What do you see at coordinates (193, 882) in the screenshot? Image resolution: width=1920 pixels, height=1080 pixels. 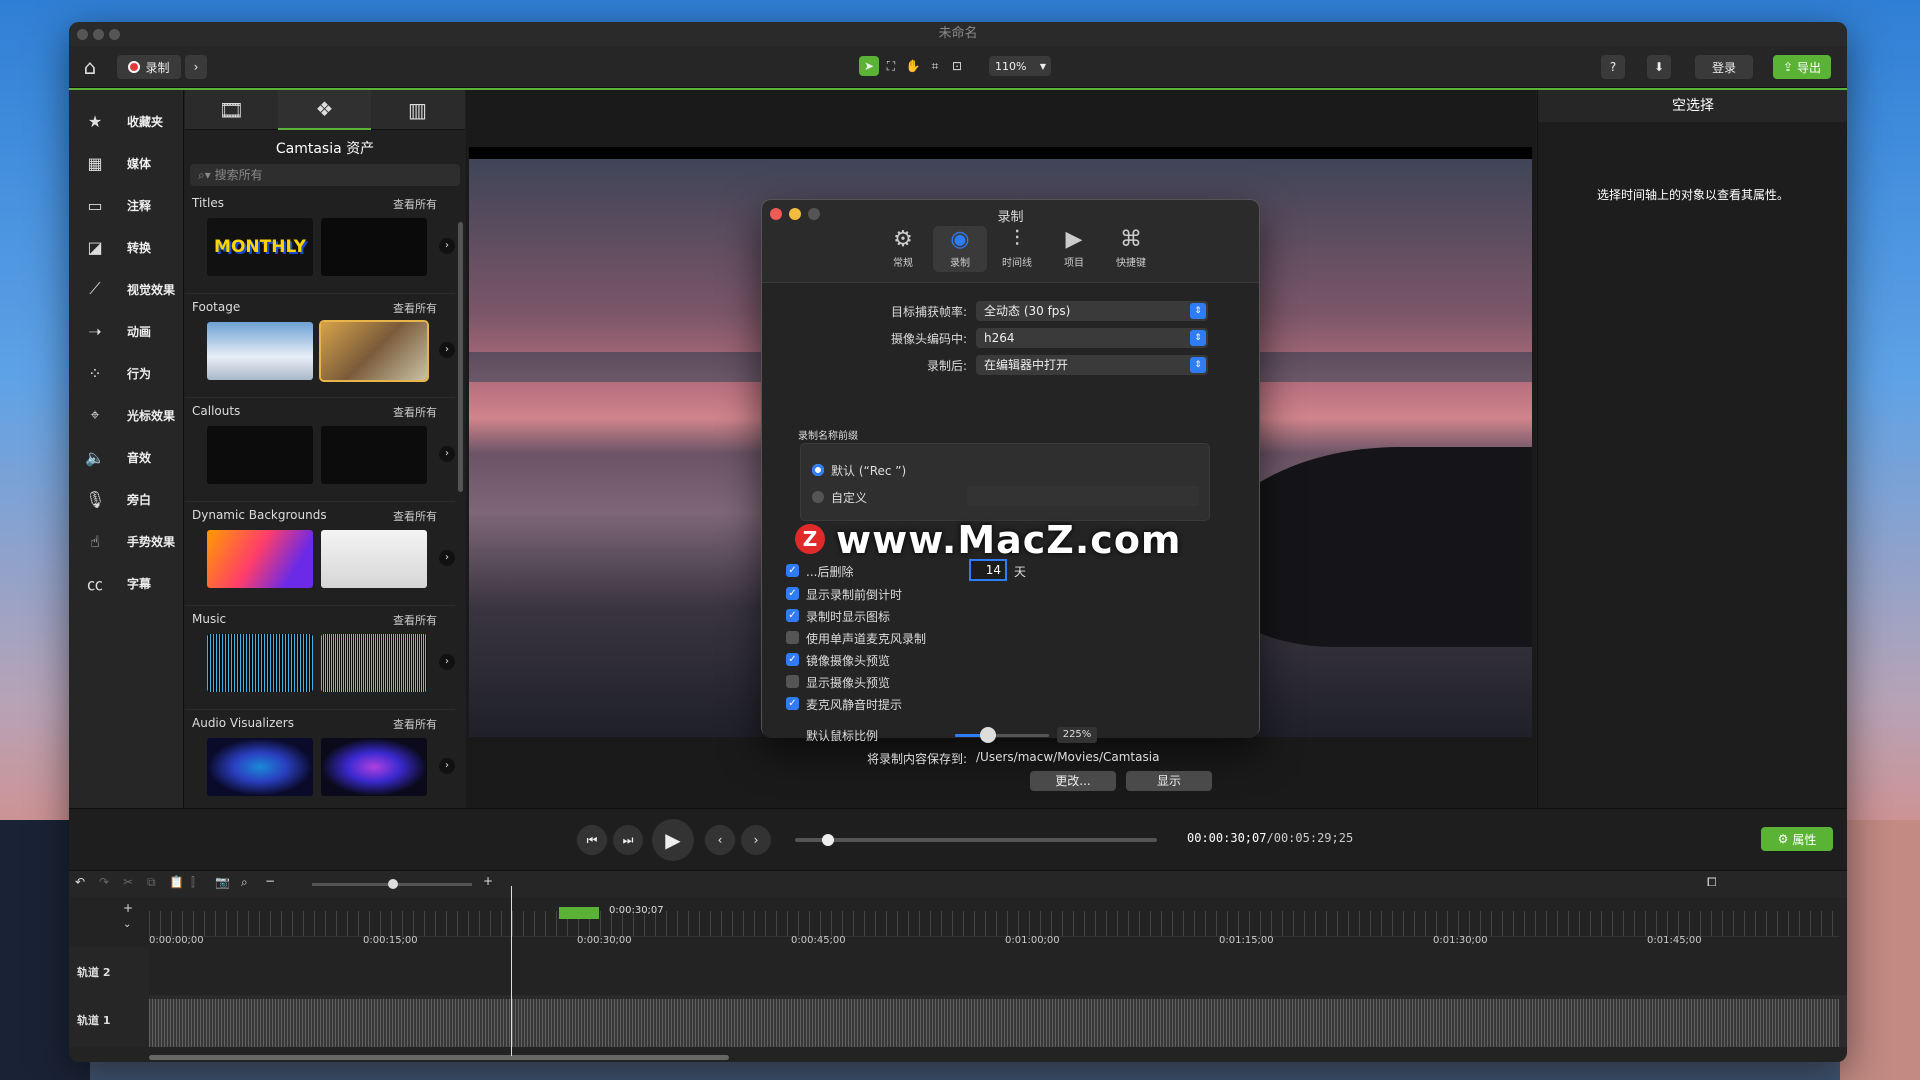 I see `split-icon: ⫿` at bounding box center [193, 882].